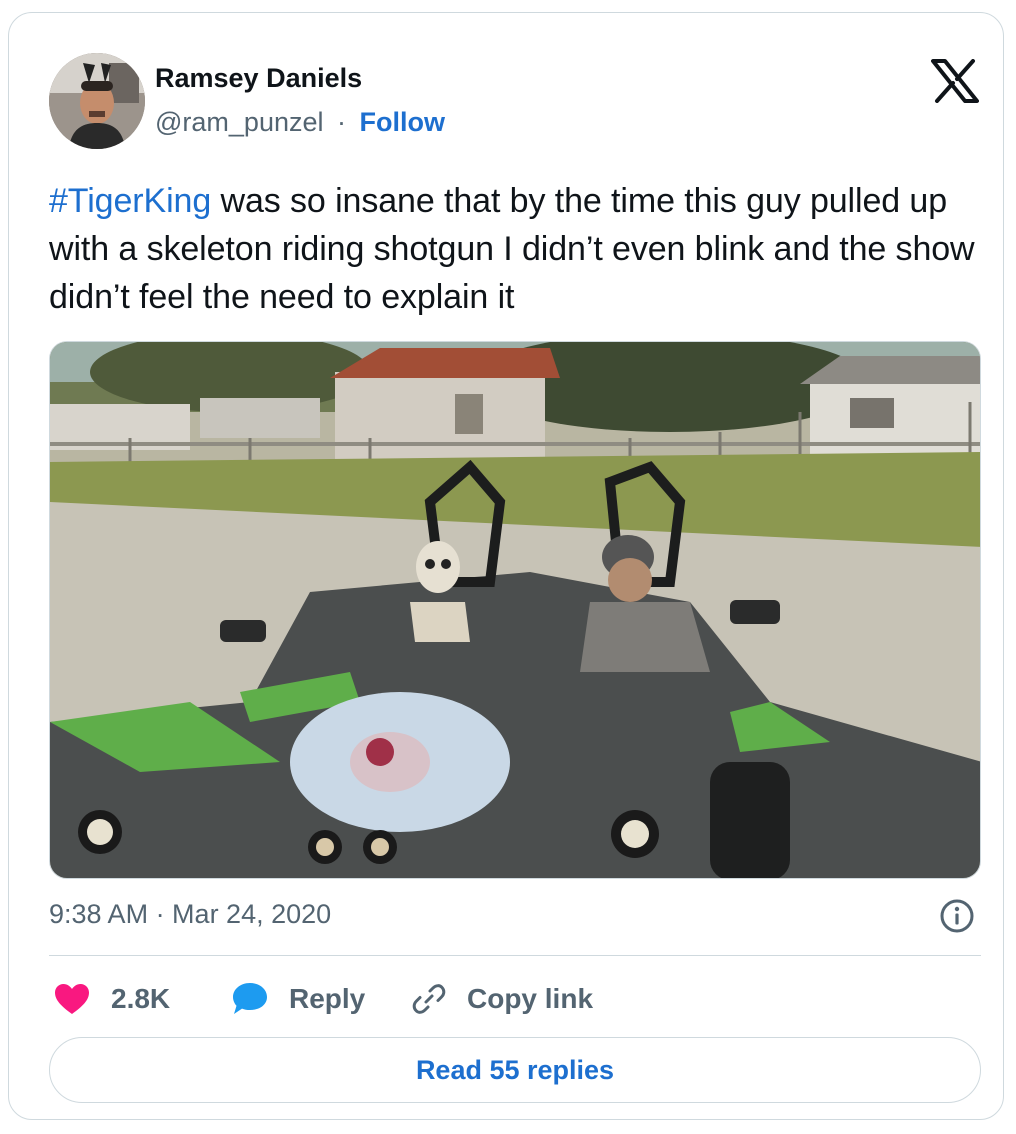 Image resolution: width=1016 pixels, height=1134 pixels. I want to click on divider, so click(515, 955).